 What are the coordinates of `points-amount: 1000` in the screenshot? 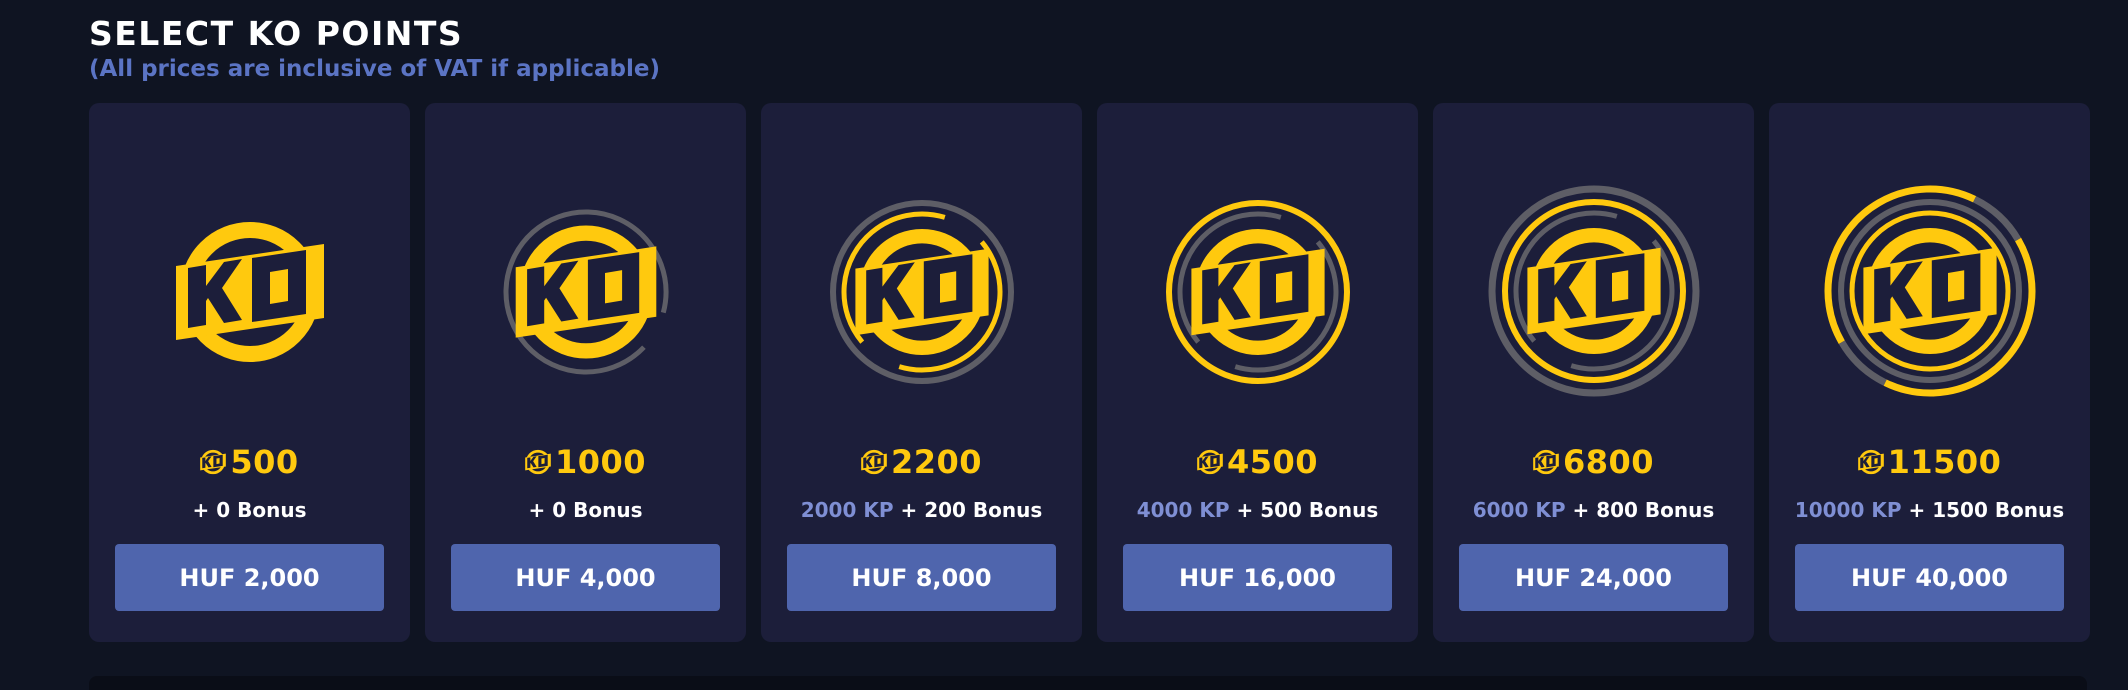 It's located at (585, 462).